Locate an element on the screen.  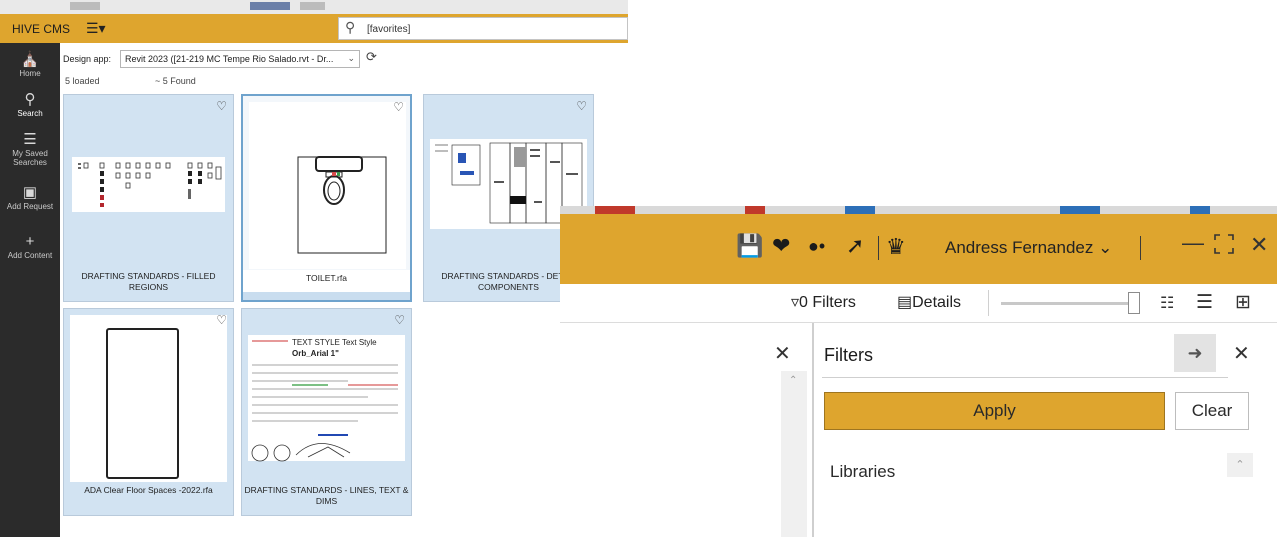
plus-icon: + is located at coordinates (30, 241).